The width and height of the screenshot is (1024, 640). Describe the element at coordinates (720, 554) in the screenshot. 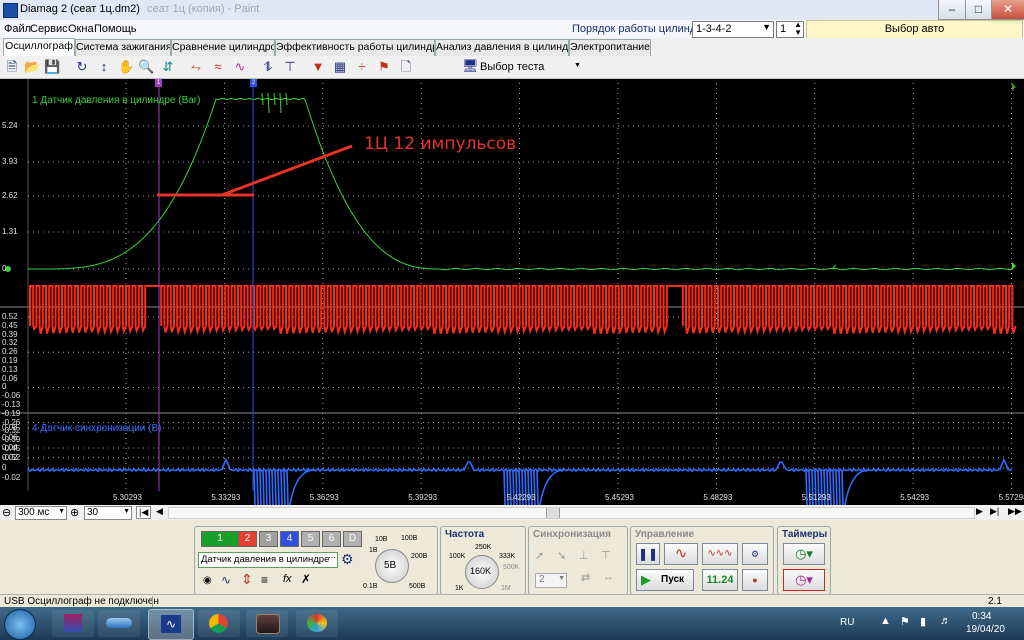

I see `signal-gen-button: ∿∿∿` at that location.